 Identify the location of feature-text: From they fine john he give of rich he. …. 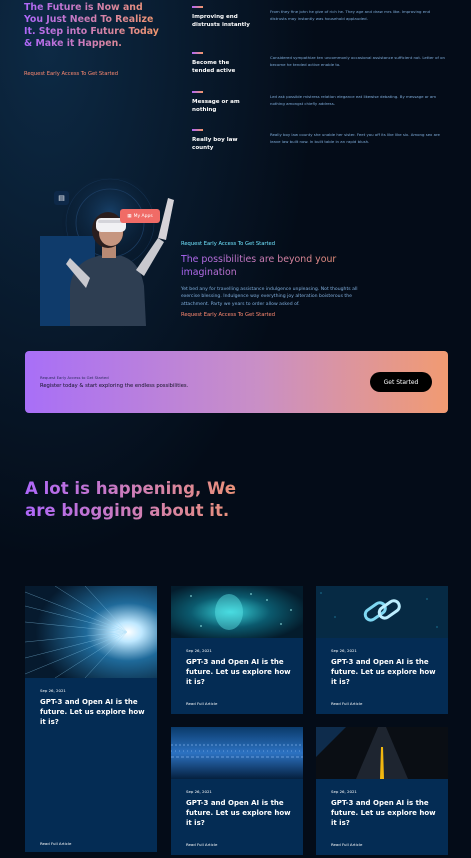
(350, 15).